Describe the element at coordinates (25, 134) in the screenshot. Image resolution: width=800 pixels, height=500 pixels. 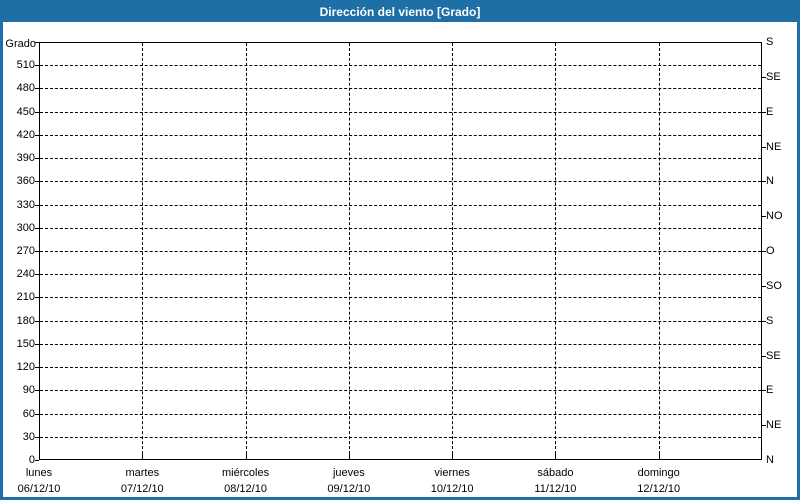
I see `y-tick-label: 420` at that location.